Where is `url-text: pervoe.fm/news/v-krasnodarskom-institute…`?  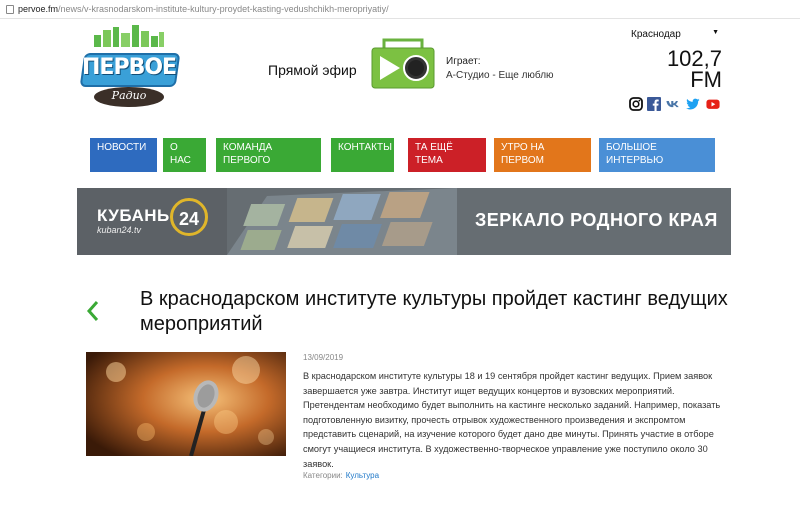
url-text: pervoe.fm/news/v-krasnodarskom-institute… is located at coordinates (203, 9).